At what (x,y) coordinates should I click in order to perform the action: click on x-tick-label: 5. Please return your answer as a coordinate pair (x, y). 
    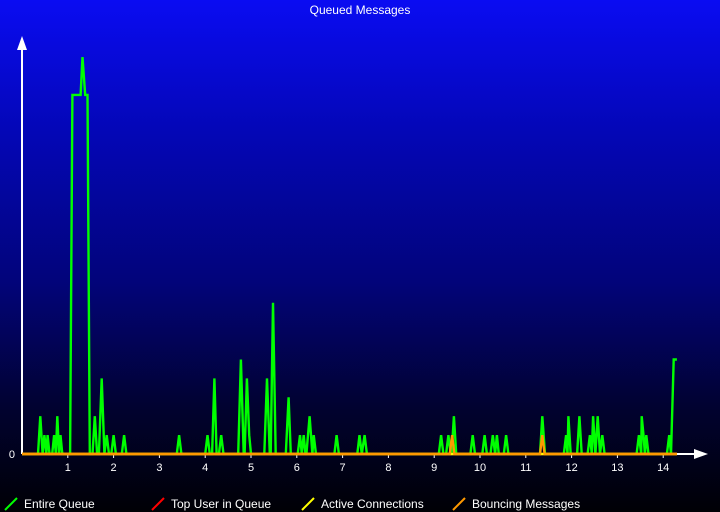
    Looking at the image, I should click on (251, 468).